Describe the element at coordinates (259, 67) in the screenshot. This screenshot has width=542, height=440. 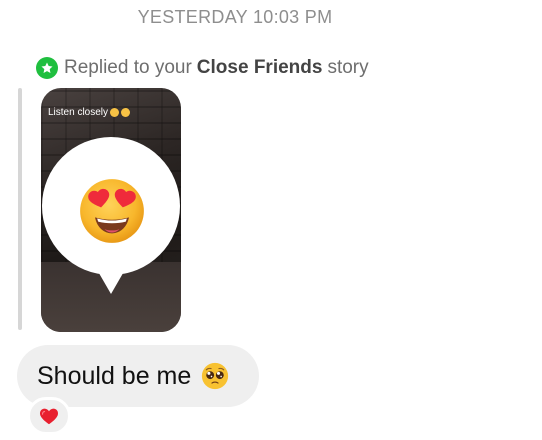
I see `reply-notice-audience: Close Friends` at that location.